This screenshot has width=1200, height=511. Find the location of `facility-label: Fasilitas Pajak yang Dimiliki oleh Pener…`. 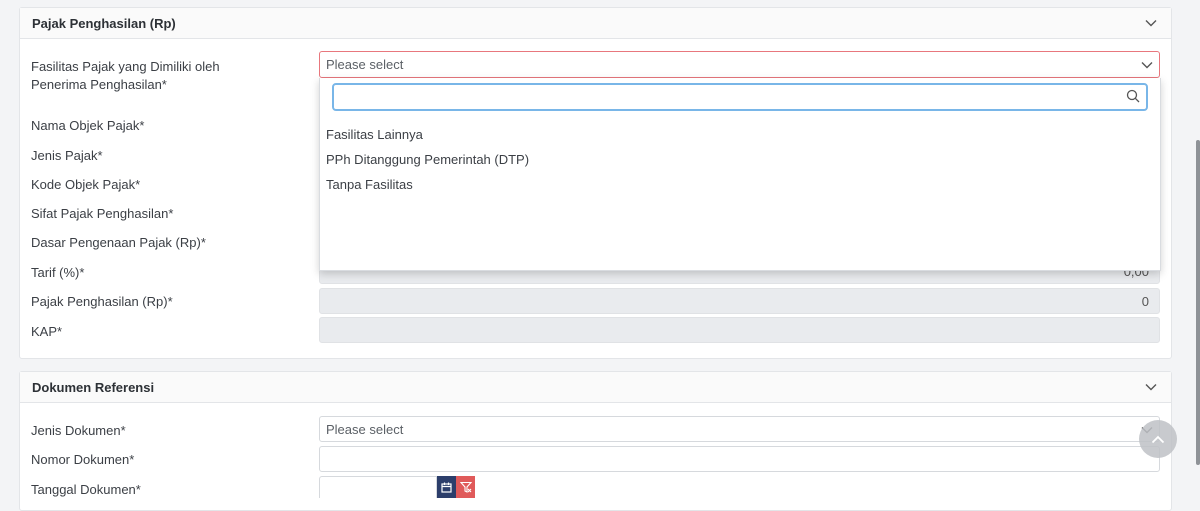

facility-label: Fasilitas Pajak yang Dimiliki oleh Pener… is located at coordinates (125, 75).